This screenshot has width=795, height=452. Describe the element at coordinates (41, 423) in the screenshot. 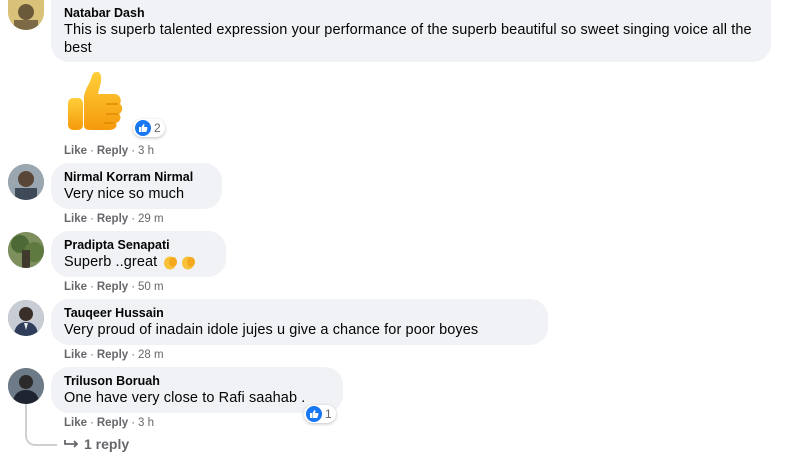

I see `reply-thread-line` at that location.